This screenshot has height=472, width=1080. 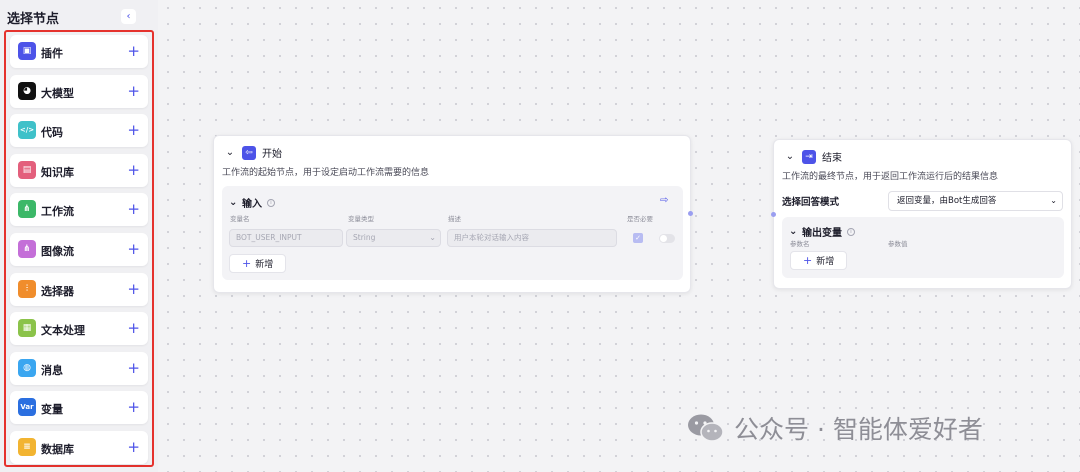 What do you see at coordinates (27, 90) in the screenshot?
I see `llm-icon: ◕` at bounding box center [27, 90].